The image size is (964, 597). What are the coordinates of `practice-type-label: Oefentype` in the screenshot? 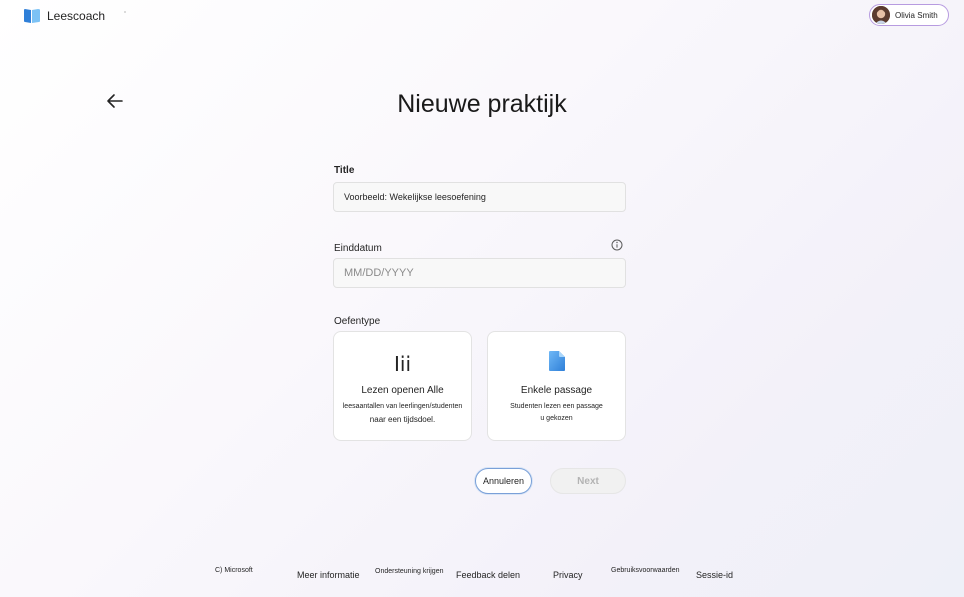 It's located at (357, 321).